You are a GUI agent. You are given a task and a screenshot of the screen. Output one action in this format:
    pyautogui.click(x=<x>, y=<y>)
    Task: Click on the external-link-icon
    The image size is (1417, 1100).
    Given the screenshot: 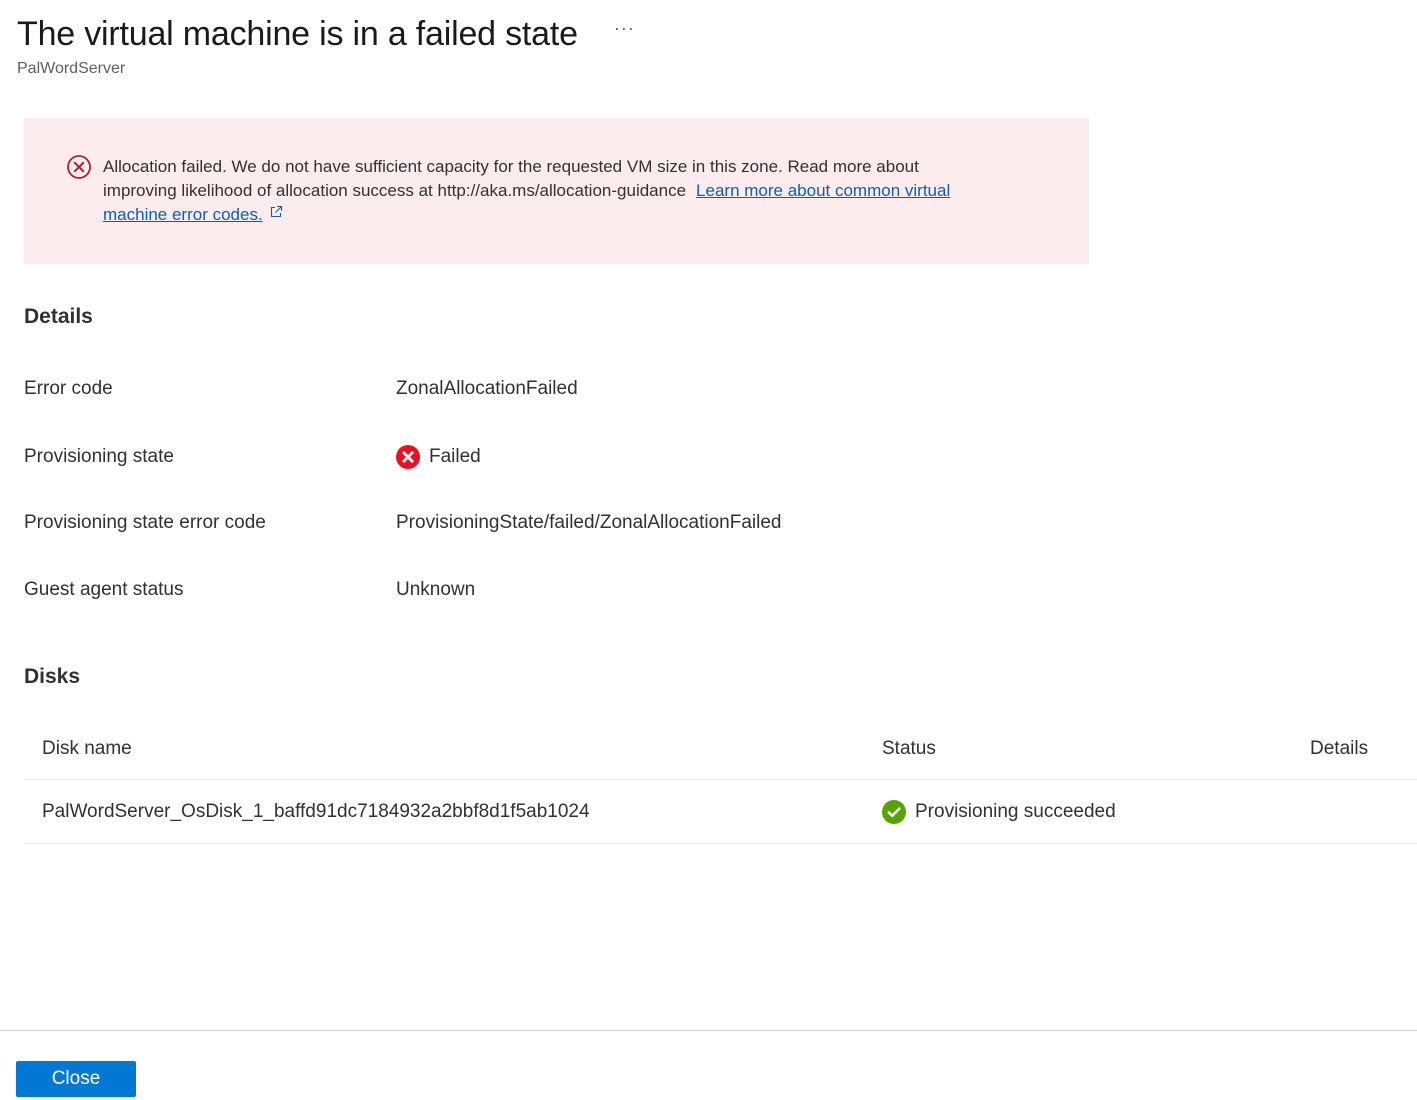 What is the action you would take?
    pyautogui.click(x=276, y=212)
    